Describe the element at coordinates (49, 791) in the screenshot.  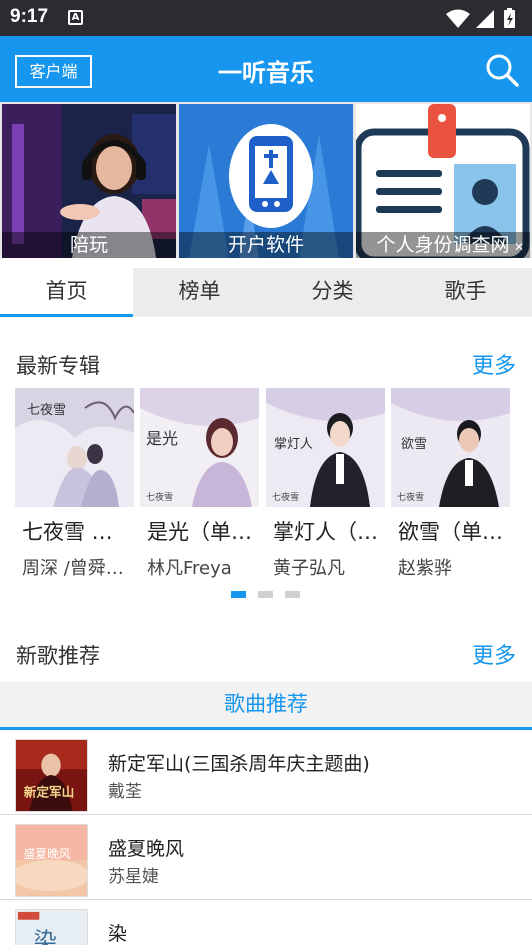
I see `svg-text: 新定军山` at that location.